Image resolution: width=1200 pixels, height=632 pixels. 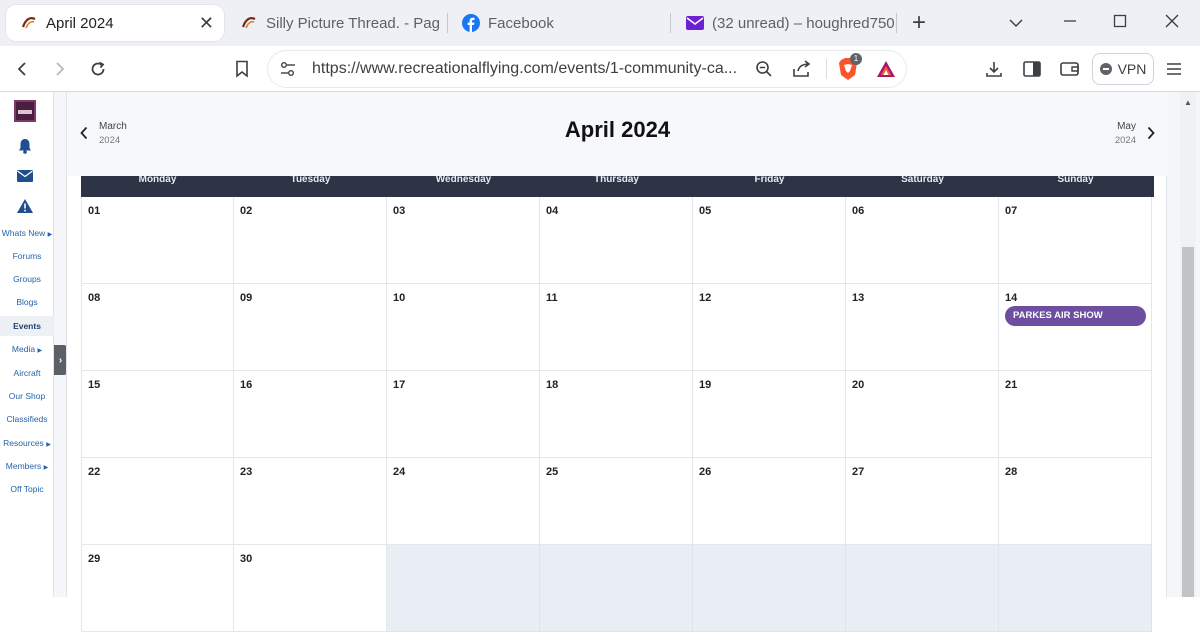 What do you see at coordinates (552, 385) in the screenshot?
I see `day-number: 18` at bounding box center [552, 385].